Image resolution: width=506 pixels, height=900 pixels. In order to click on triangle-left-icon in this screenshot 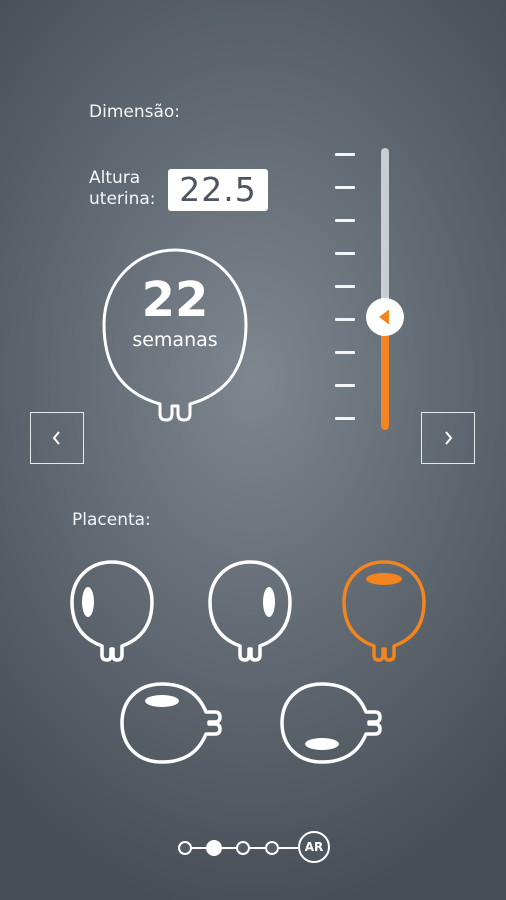, I will do `click(384, 317)`.